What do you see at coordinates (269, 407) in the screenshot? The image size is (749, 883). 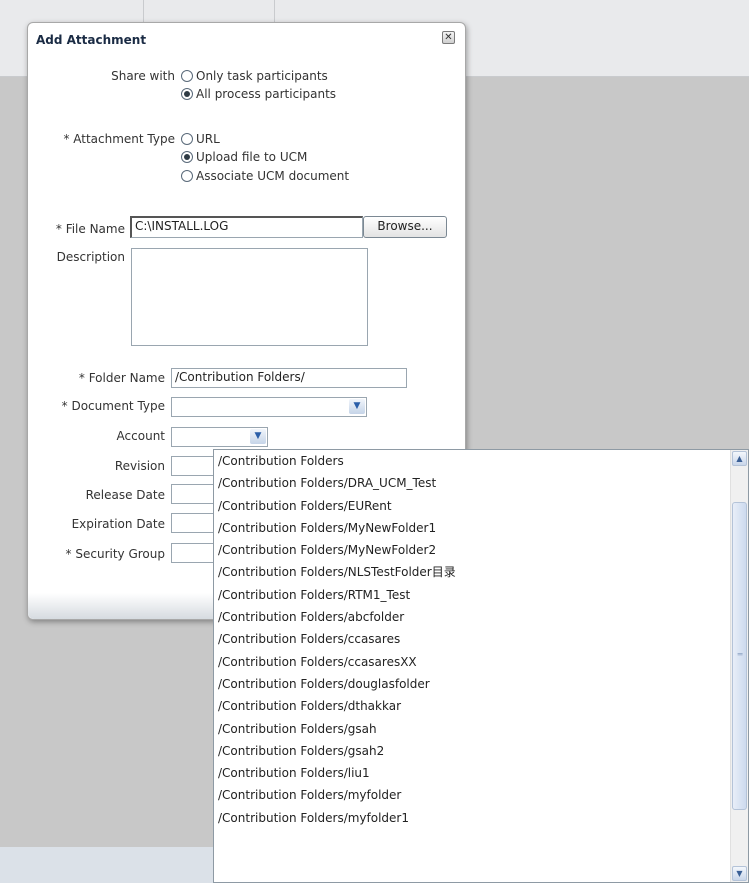 I see `document-type-select: ▼` at bounding box center [269, 407].